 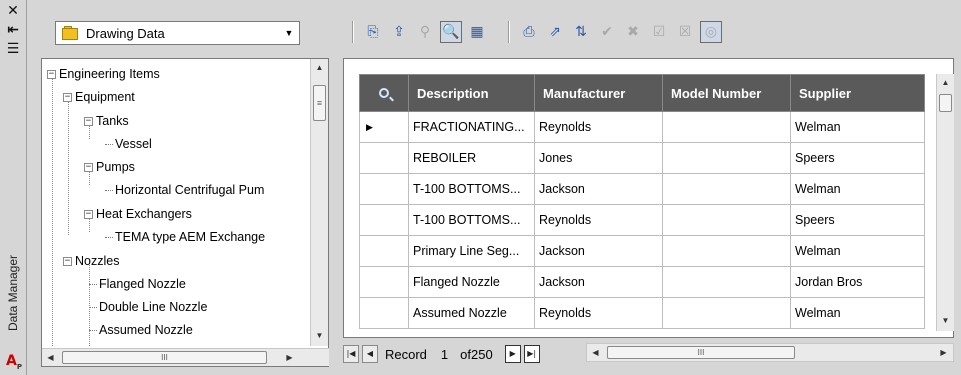 I want to click on table-row: Assumed Nozzle Reynolds Welman, so click(x=642, y=313).